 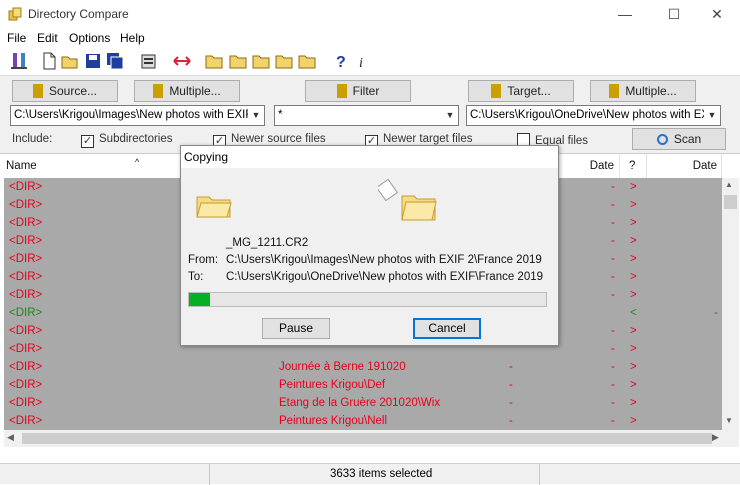 What do you see at coordinates (729, 420) in the screenshot?
I see `scroll-down-icon: ▼` at bounding box center [729, 420].